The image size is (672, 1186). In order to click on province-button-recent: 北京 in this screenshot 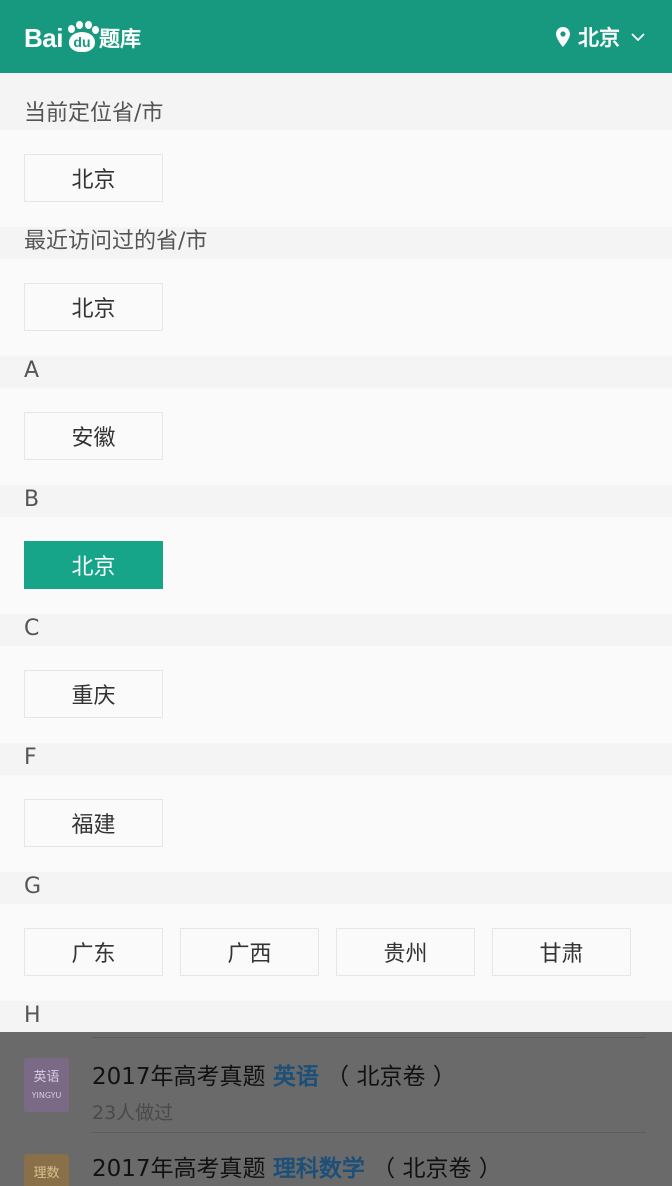, I will do `click(93, 307)`.